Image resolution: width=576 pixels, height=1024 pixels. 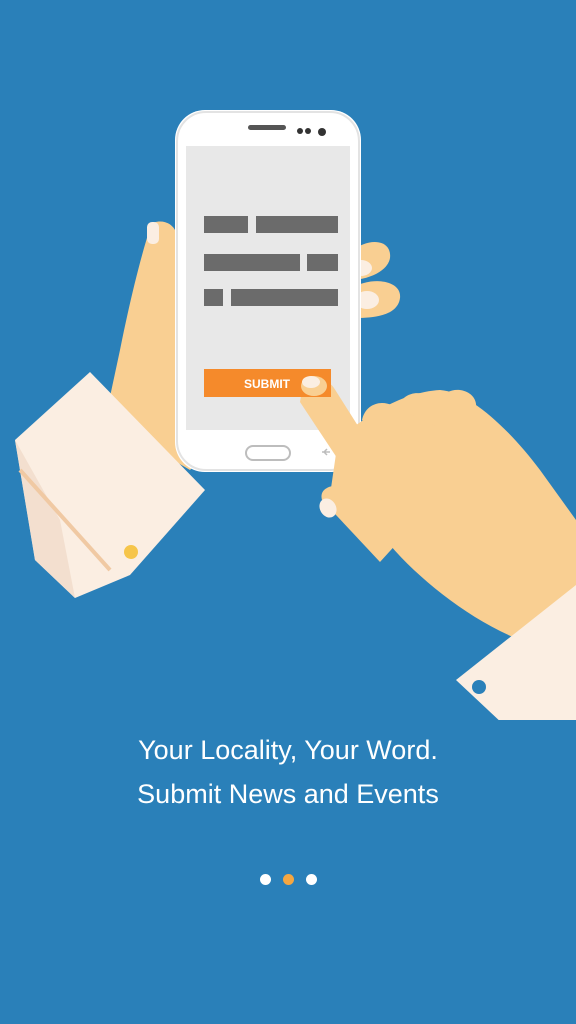 I want to click on headline-line-2: Submit News and Events, so click(x=288, y=794).